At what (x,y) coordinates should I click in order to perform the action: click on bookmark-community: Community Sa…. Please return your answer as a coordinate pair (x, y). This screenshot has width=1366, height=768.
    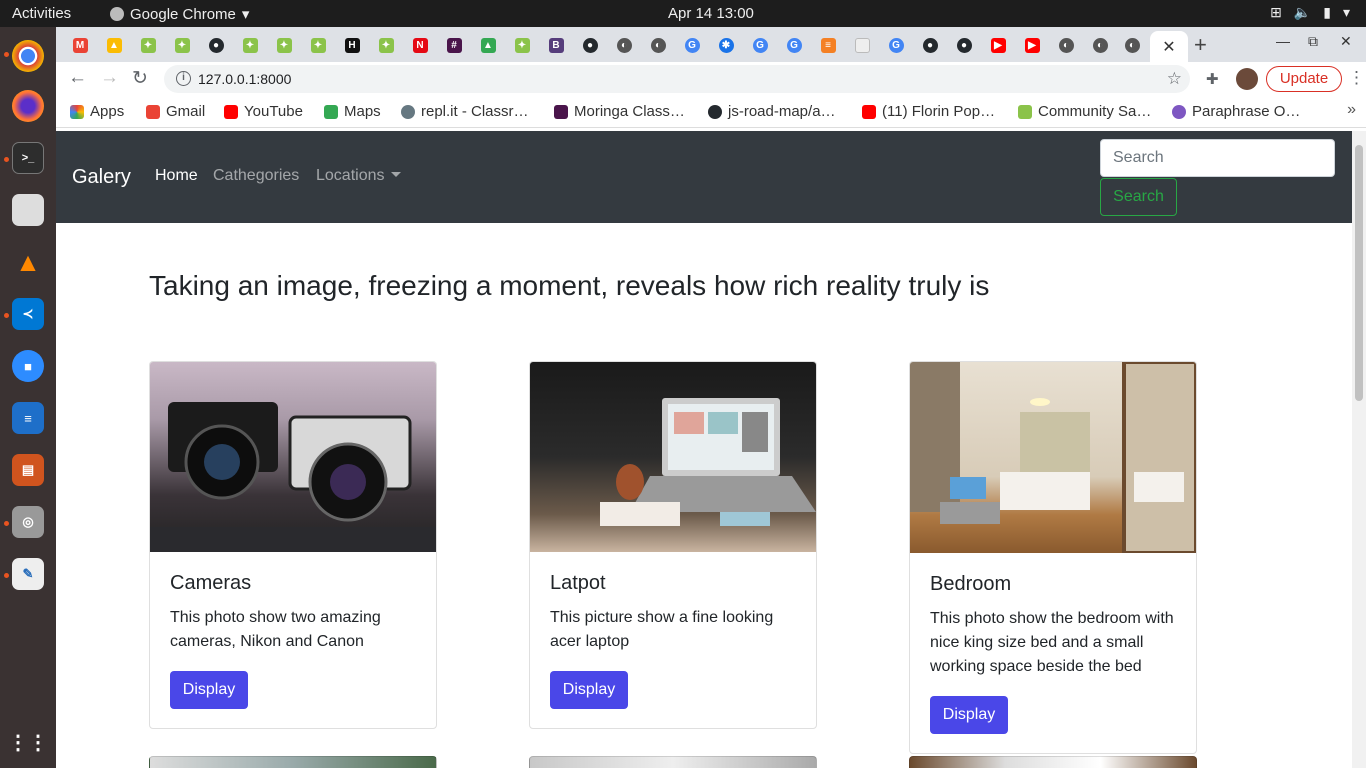
    Looking at the image, I should click on (1084, 111).